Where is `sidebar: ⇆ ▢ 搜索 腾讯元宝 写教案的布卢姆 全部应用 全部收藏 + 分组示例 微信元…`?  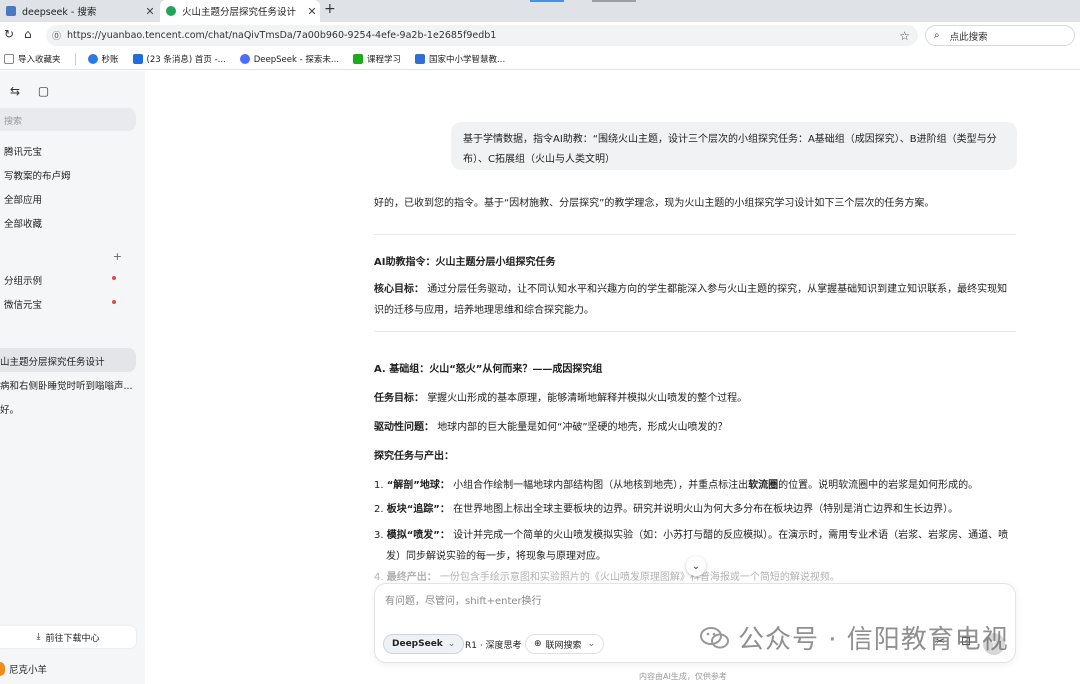
sidebar: ⇆ ▢ 搜索 腾讯元宝 写教案的布卢姆 全部应用 全部收藏 + 分组示例 微信元… is located at coordinates (72, 377).